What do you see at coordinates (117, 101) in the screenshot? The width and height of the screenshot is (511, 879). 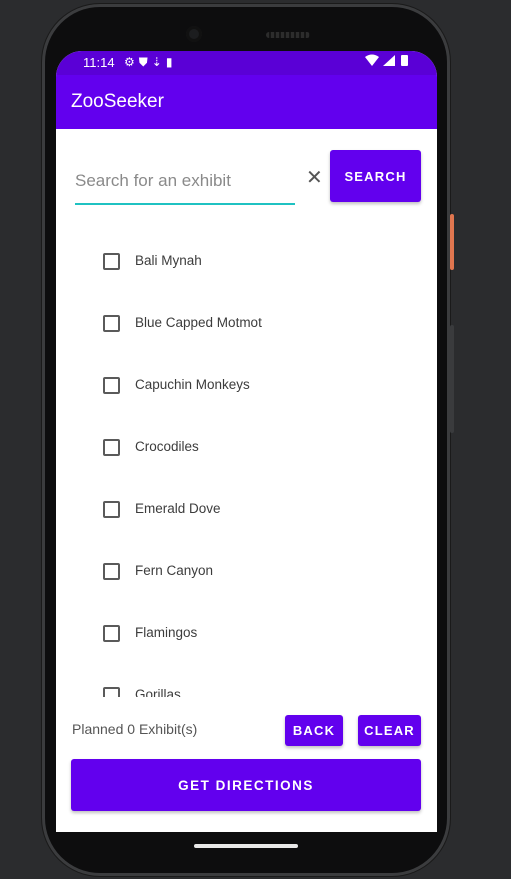 I see `app-title: ZooSeeker` at bounding box center [117, 101].